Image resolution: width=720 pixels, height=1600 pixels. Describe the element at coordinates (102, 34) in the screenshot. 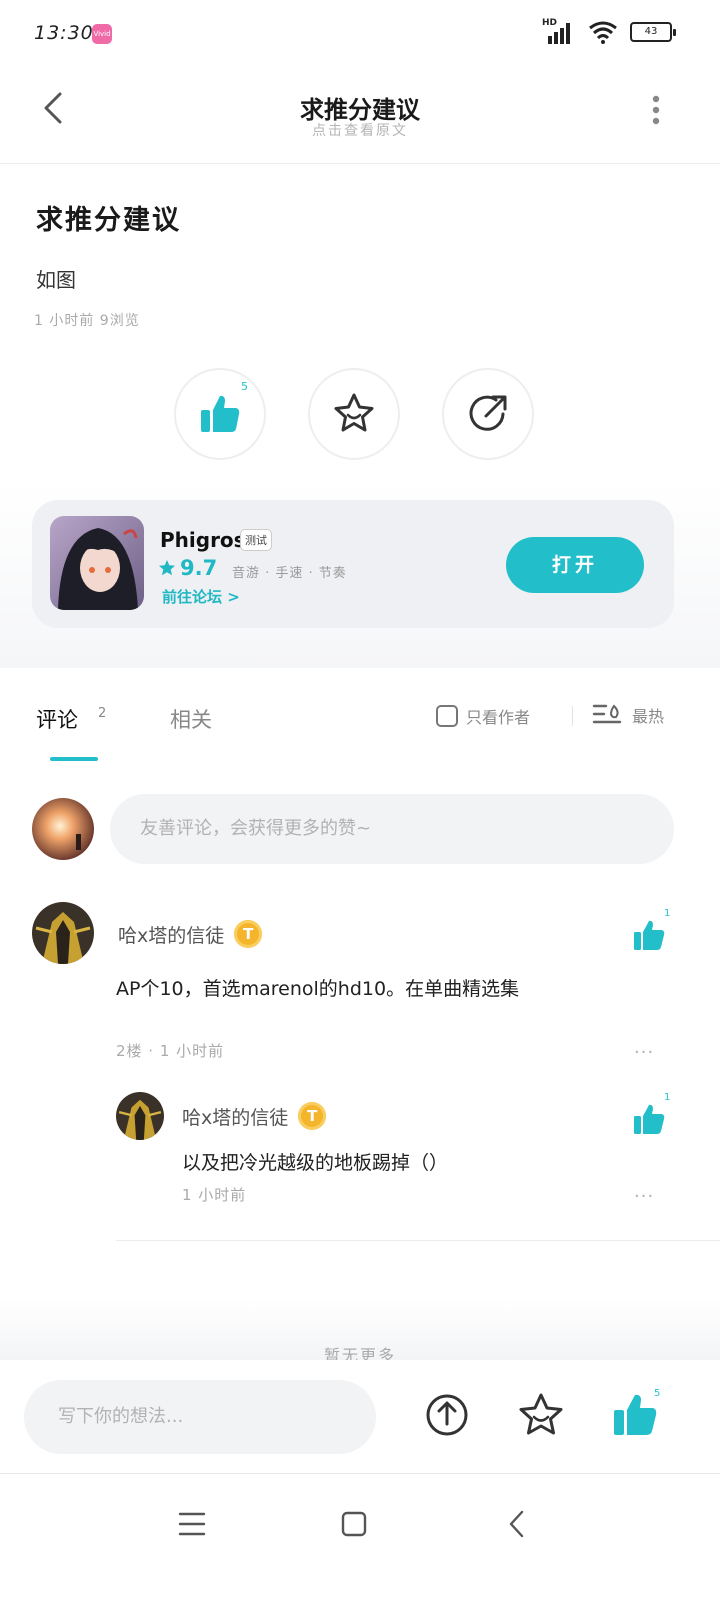

I see `app-notification-icon: Vivid` at that location.